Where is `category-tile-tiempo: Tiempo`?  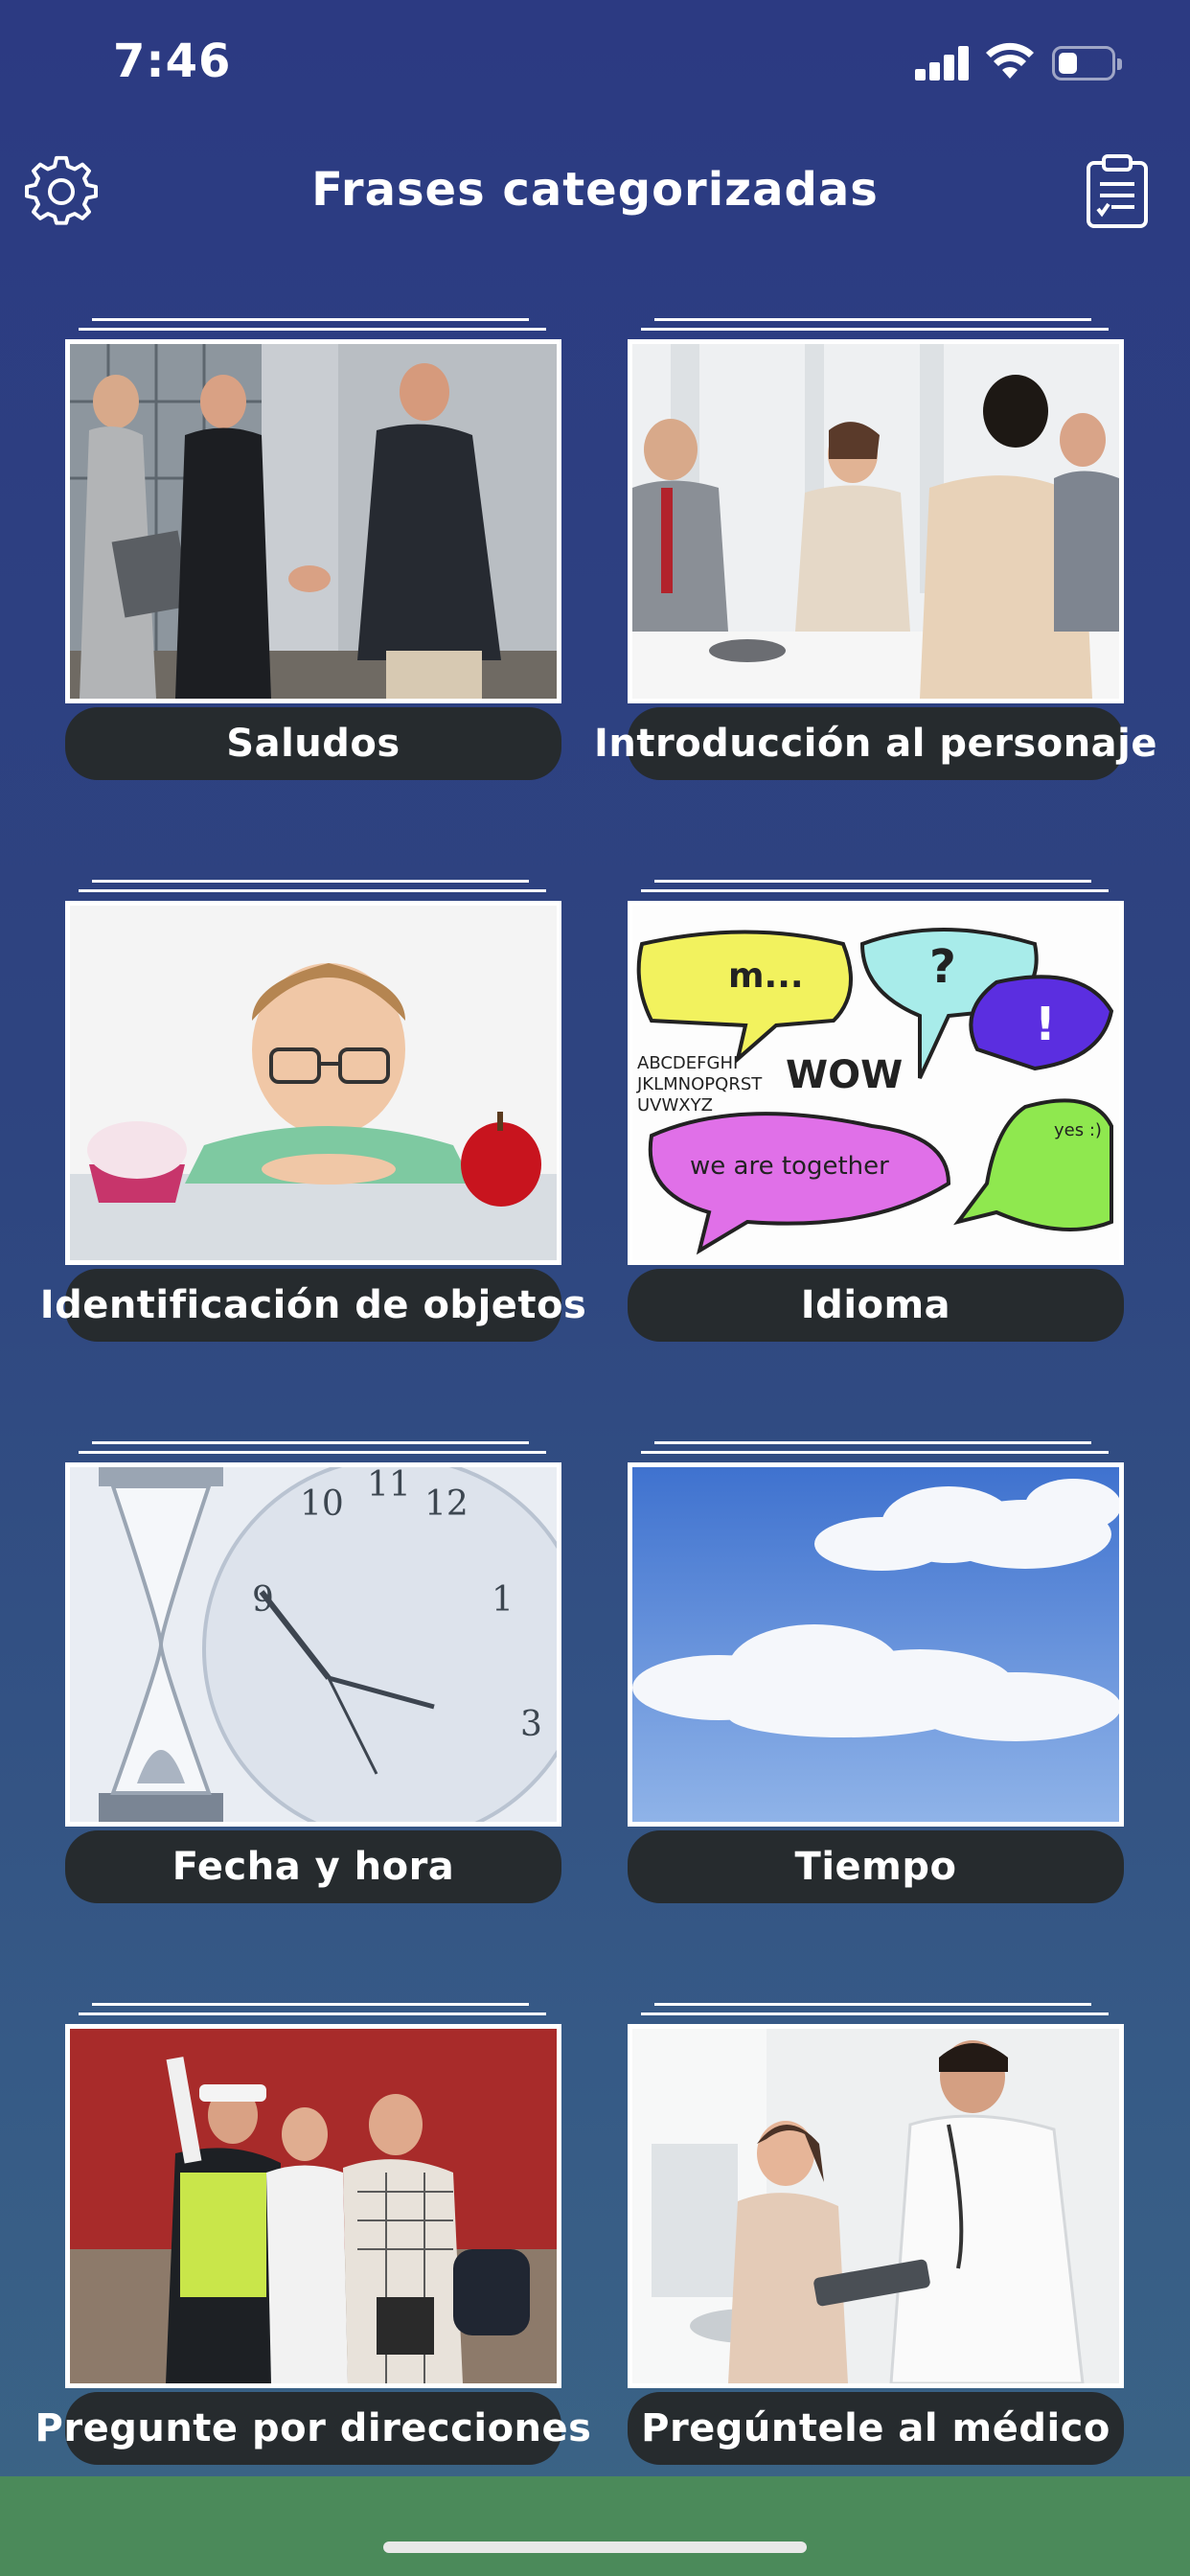 category-tile-tiempo: Tiempo is located at coordinates (876, 1672).